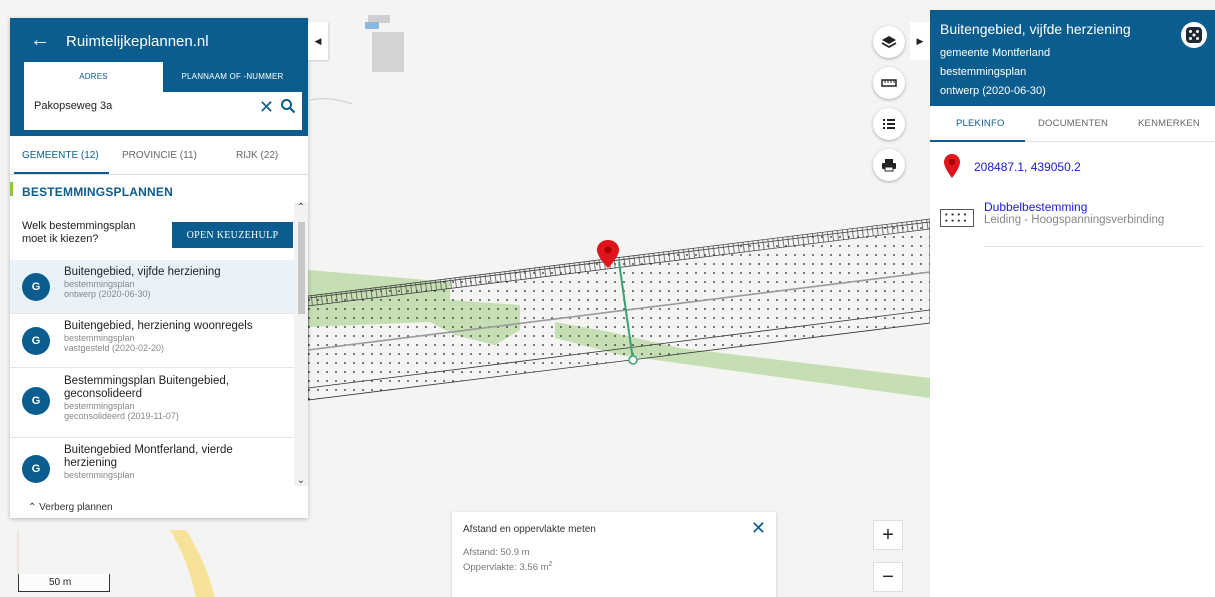  I want to click on plan-name: Buitengebied, herziening woonregels, so click(158, 326).